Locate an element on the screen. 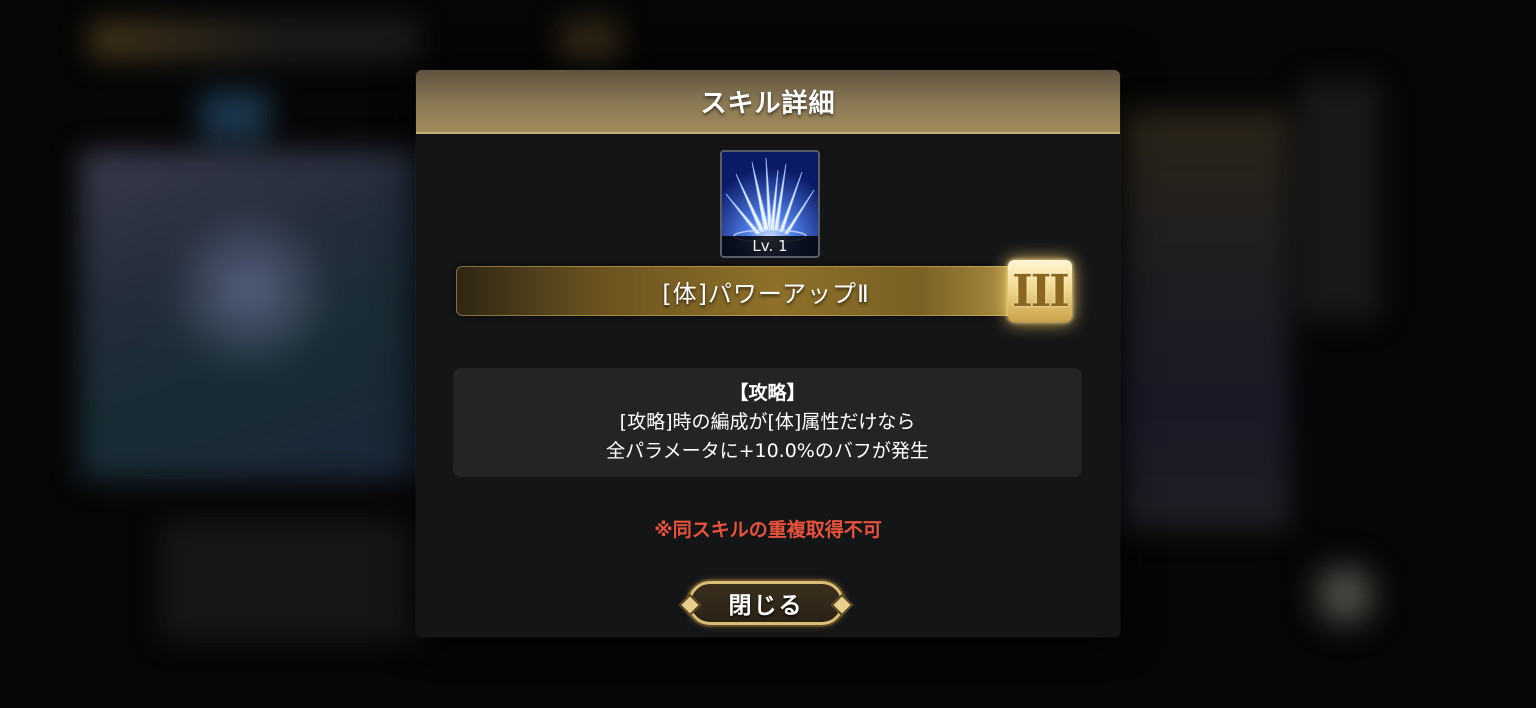  background-character-art is located at coordinates (250, 290).